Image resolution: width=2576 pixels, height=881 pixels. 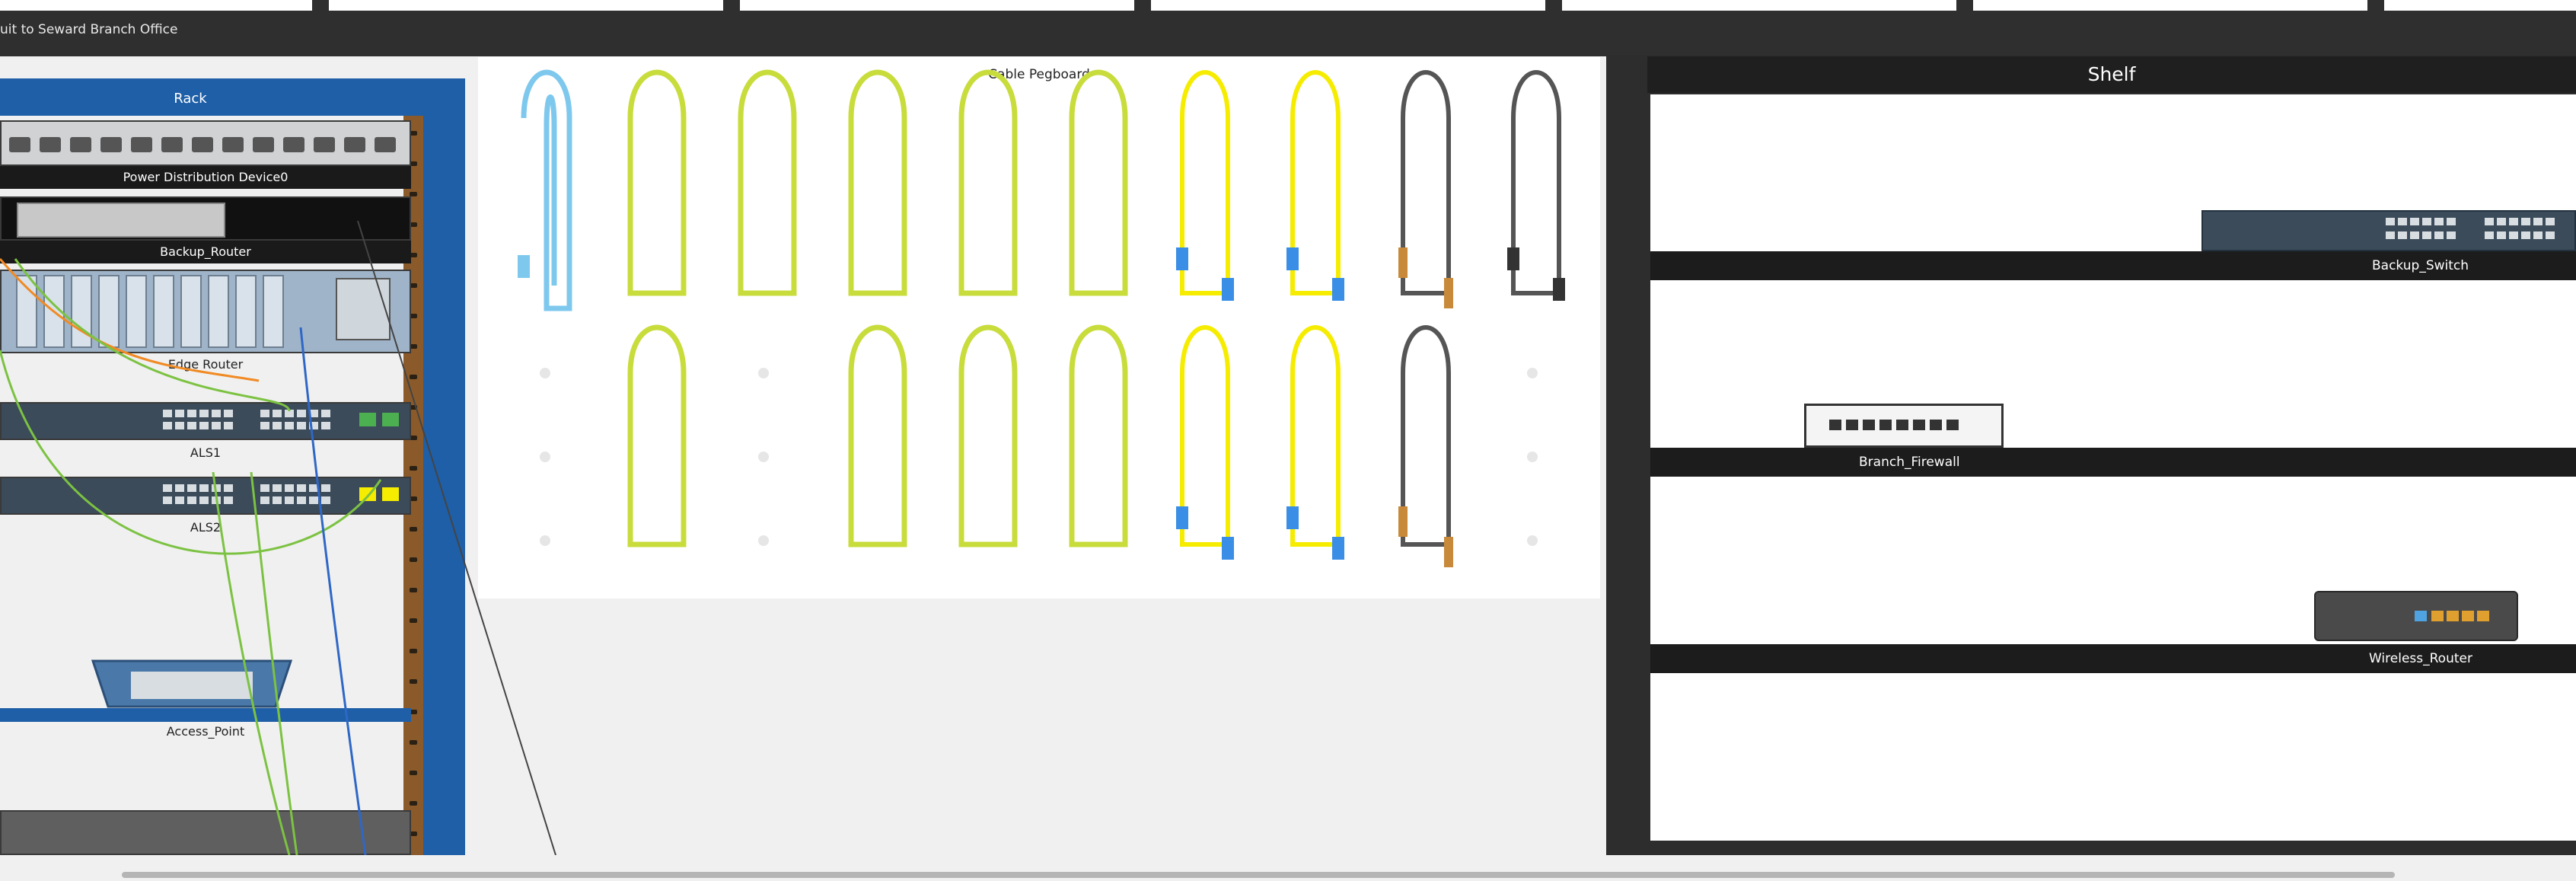 I want to click on branch-firewall-label: Branch_Firewall, so click(x=1910, y=462).